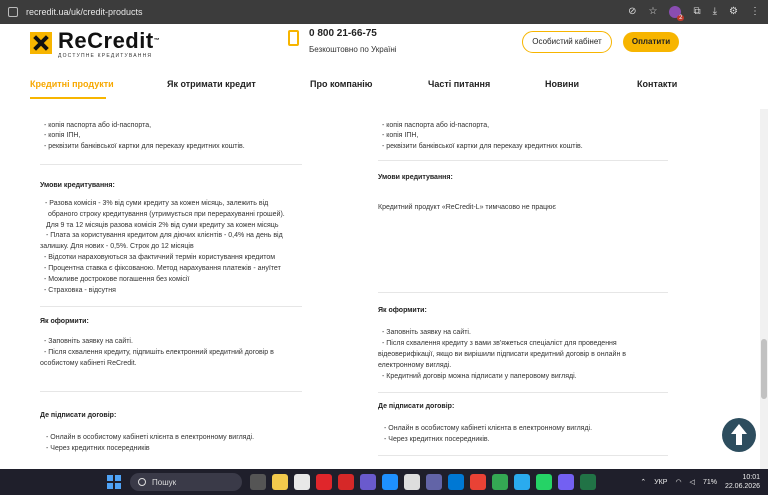 This screenshot has height=495, width=768. What do you see at coordinates (353, 33) in the screenshot?
I see `phone-number: 0 800 21-66-75` at bounding box center [353, 33].